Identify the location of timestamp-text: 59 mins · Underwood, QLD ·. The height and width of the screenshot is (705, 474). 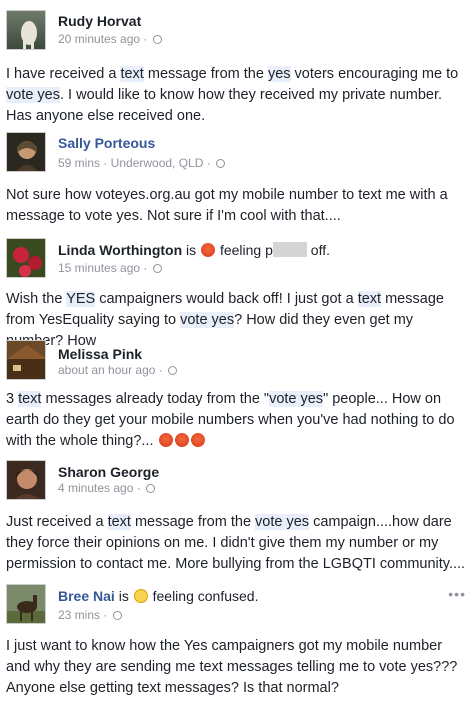
(134, 163).